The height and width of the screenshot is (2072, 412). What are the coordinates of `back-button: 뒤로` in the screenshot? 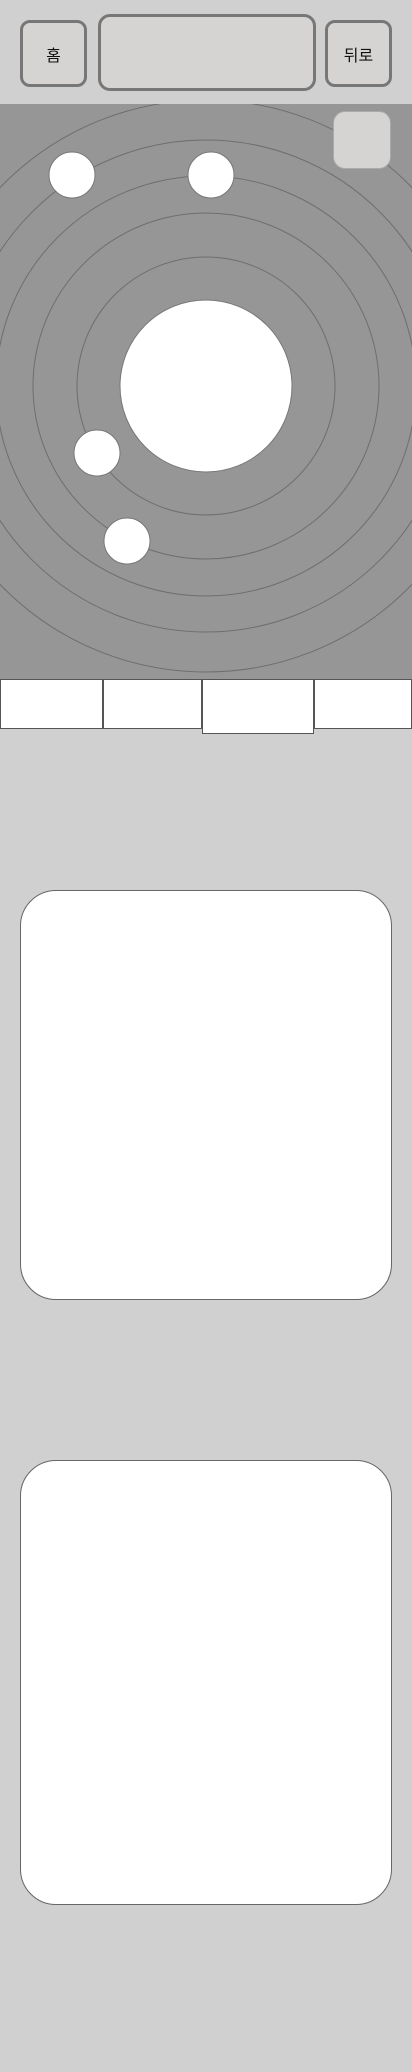 It's located at (358, 53).